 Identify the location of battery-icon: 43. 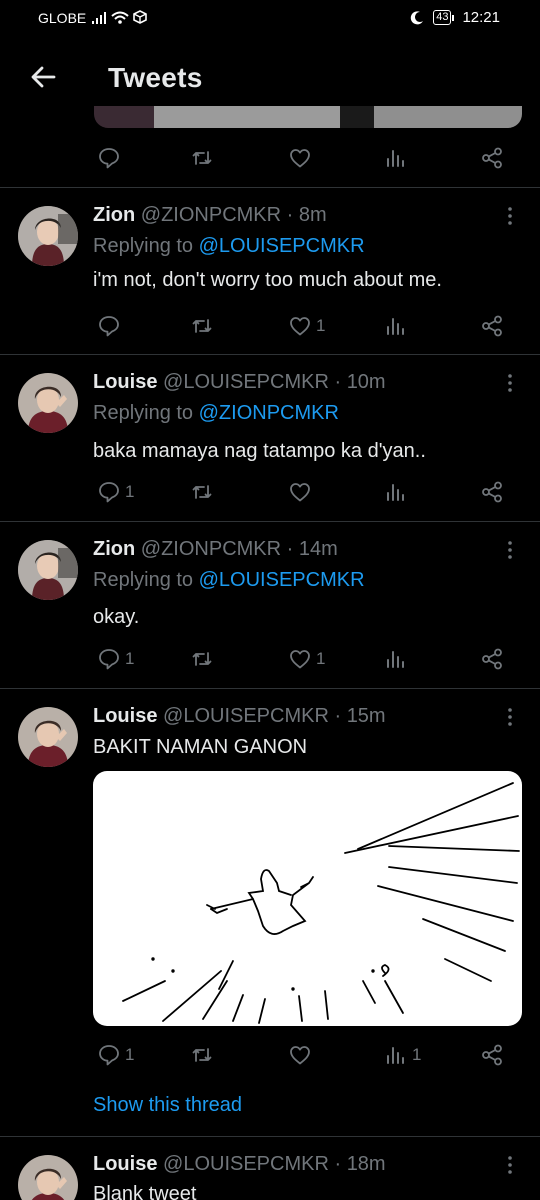
(444, 17).